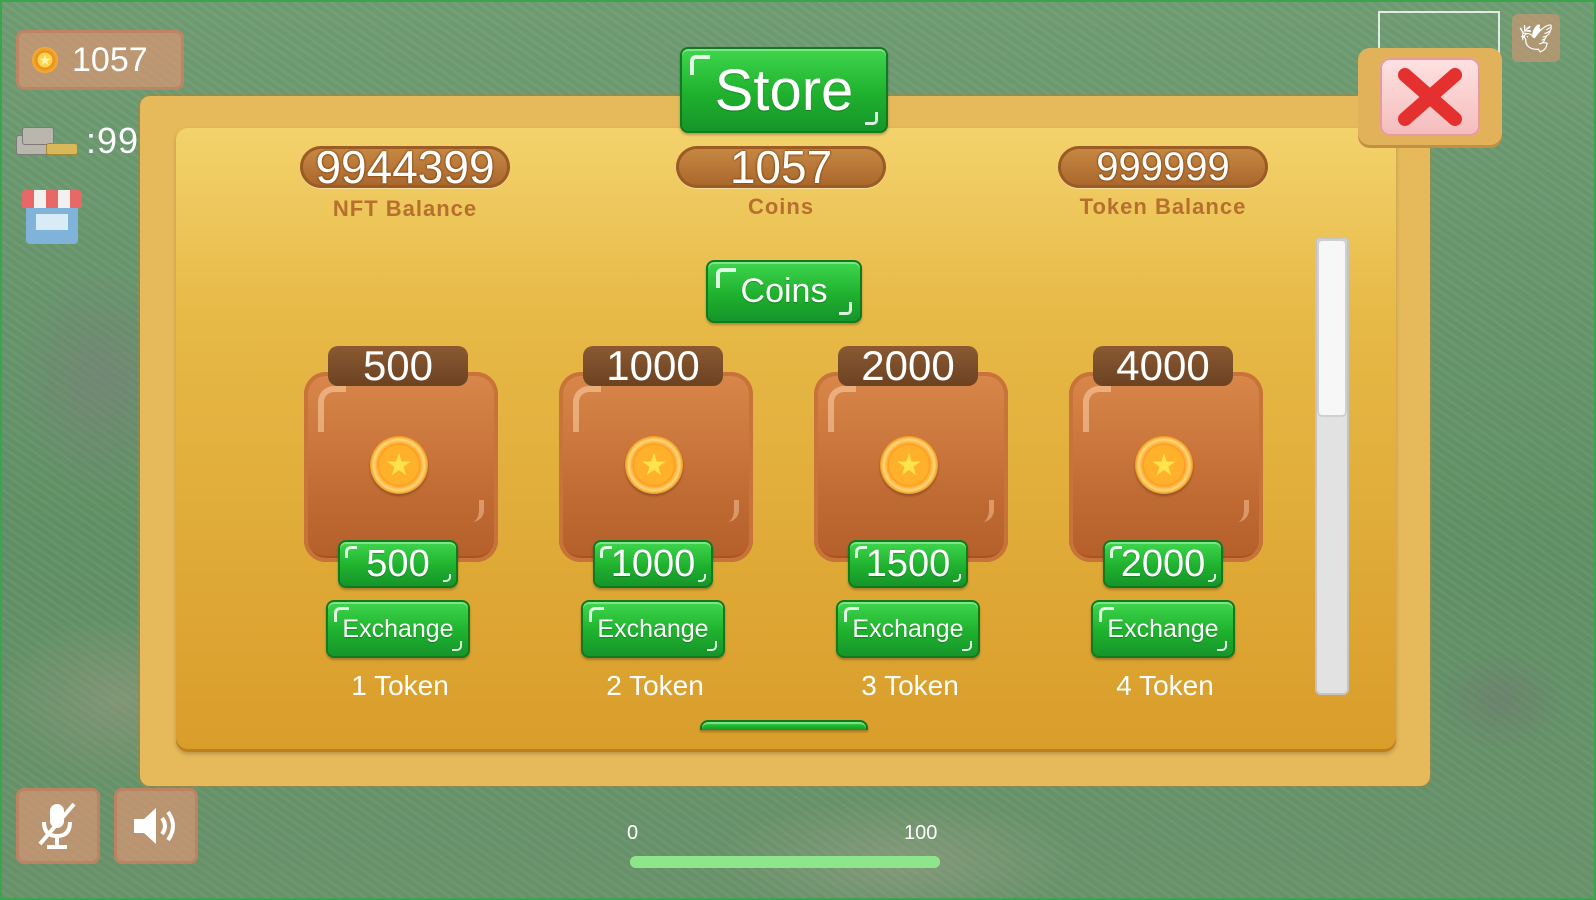 This screenshot has width=1596, height=900. Describe the element at coordinates (1163, 365) in the screenshot. I see `item-amount: 4000` at that location.